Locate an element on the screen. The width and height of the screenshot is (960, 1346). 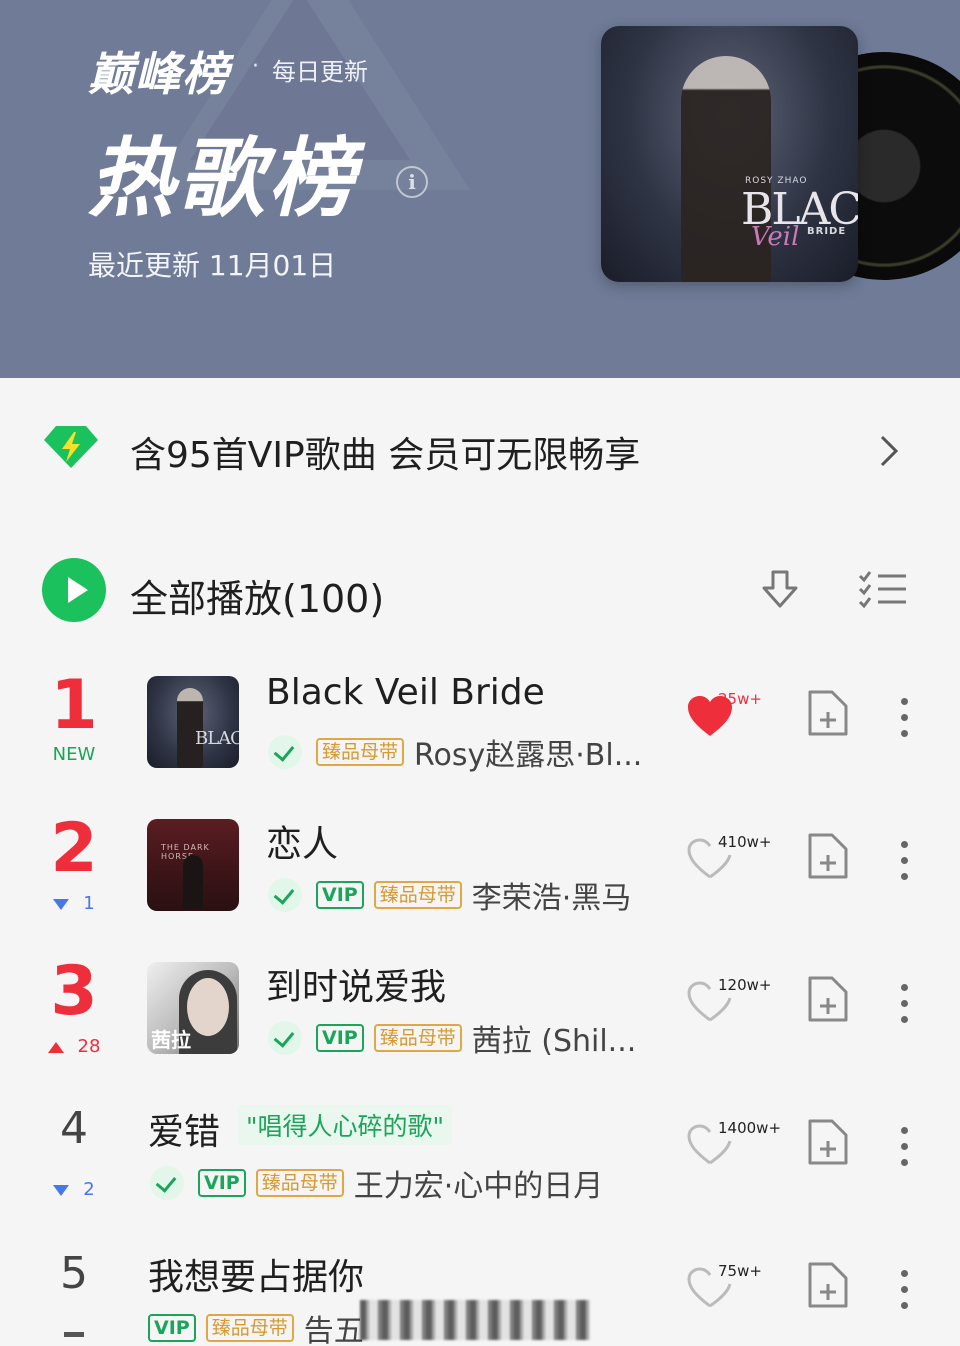
brand-logo-text: 巅峰榜 is located at coordinates (158, 74).